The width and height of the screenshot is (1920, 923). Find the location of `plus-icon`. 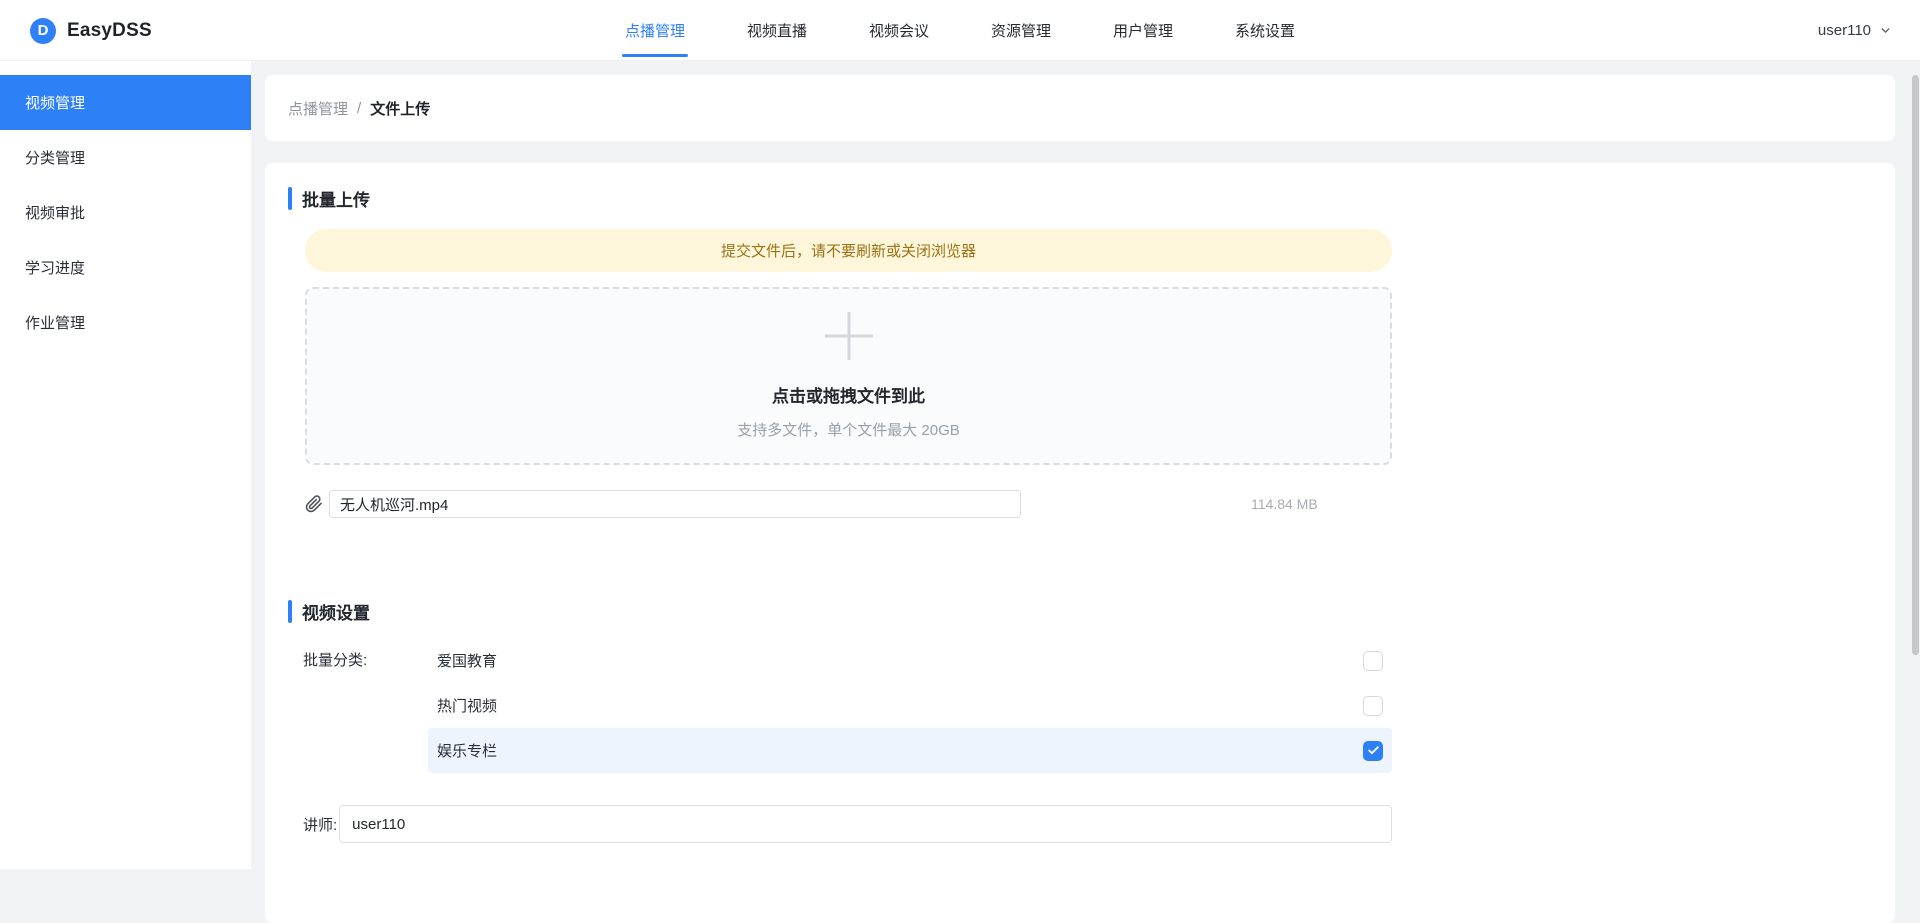

plus-icon is located at coordinates (849, 336).